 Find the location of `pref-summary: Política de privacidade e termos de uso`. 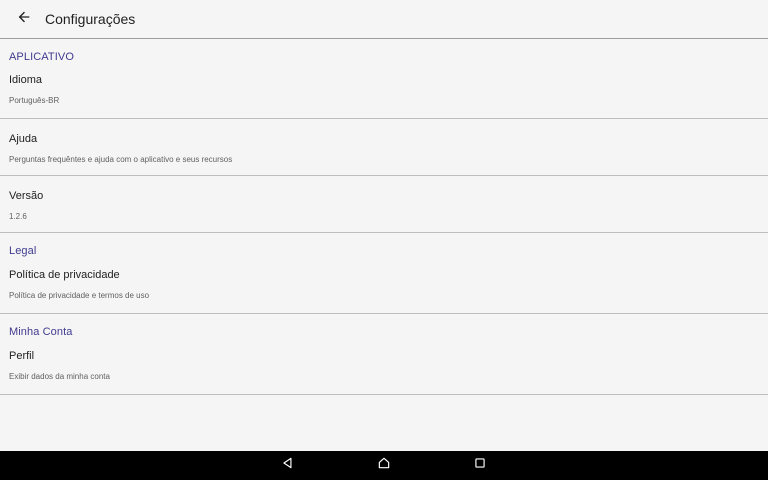

pref-summary: Política de privacidade e termos de uso is located at coordinates (79, 295).